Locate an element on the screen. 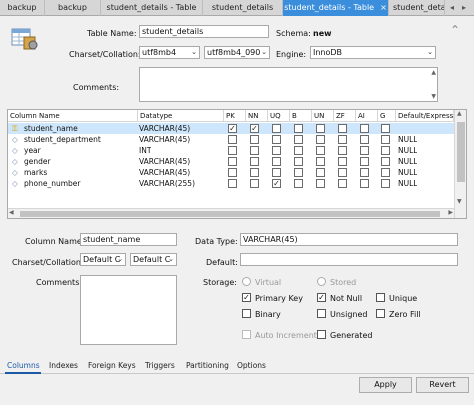  grid-header-un: UN is located at coordinates (323, 116).